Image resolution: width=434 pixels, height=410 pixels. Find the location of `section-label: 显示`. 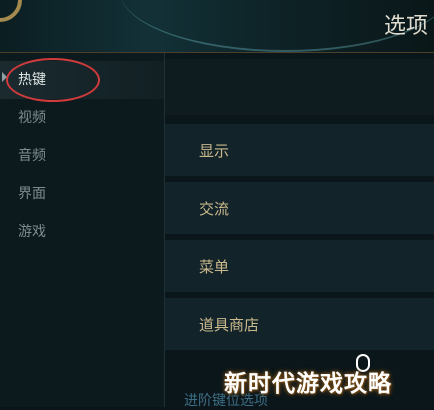

section-label: 显示 is located at coordinates (214, 151).